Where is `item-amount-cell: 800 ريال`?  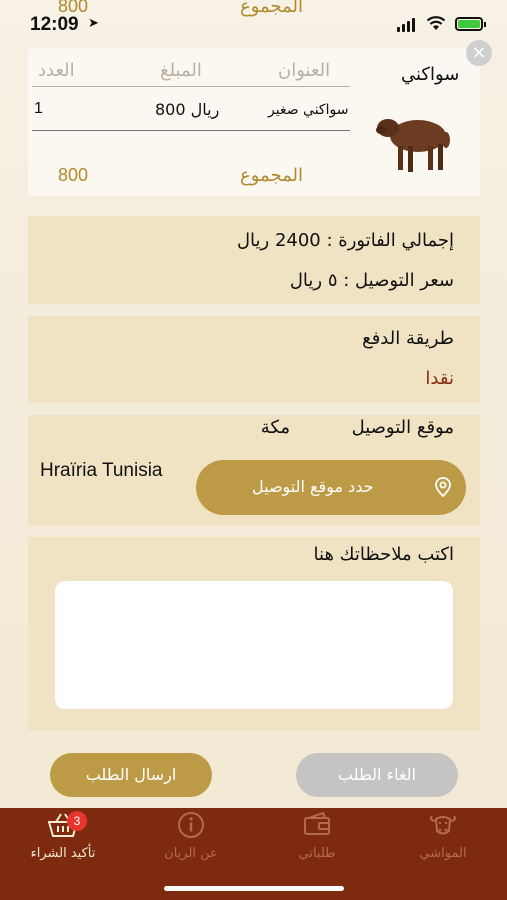
item-amount-cell: 800 ريال is located at coordinates (187, 109).